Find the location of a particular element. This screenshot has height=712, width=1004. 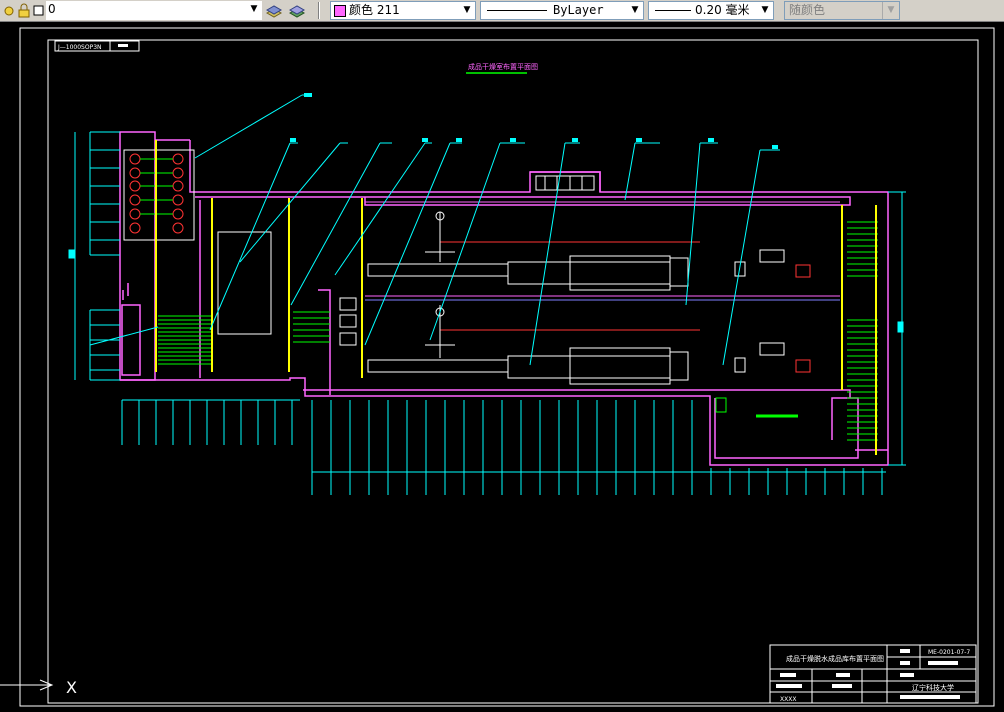

title-block-number: ME-0201-07-7 is located at coordinates (949, 652).